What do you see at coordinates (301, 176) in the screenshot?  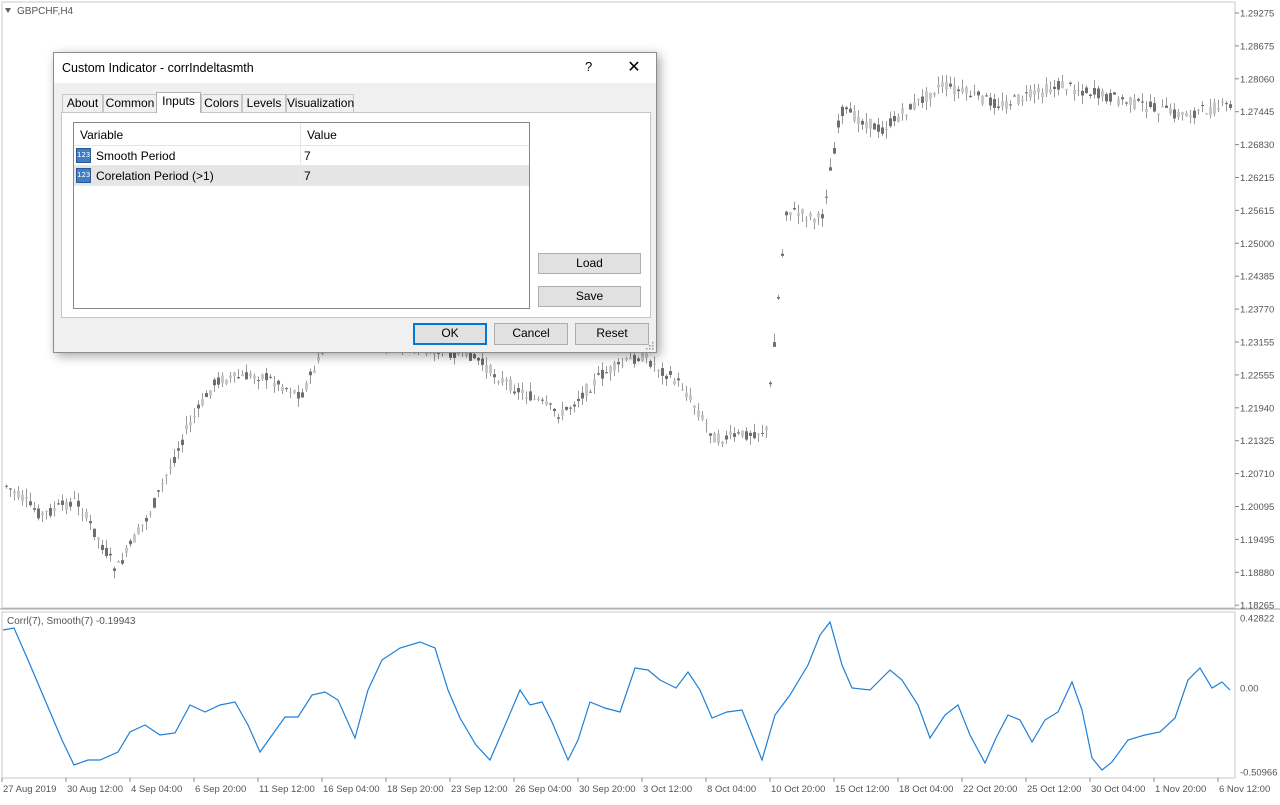 I see `input-row-corelation-period: 123 Corelation Period (>1) 7` at bounding box center [301, 176].